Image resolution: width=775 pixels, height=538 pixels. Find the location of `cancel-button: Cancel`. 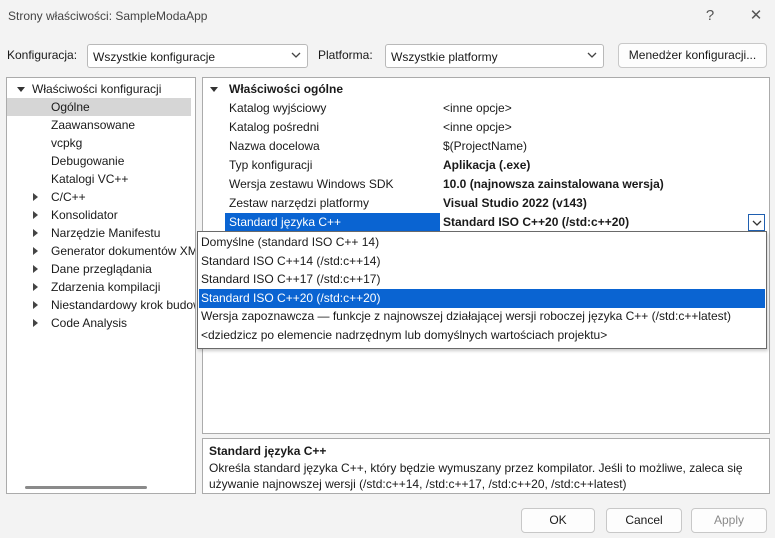

cancel-button: Cancel is located at coordinates (644, 520).